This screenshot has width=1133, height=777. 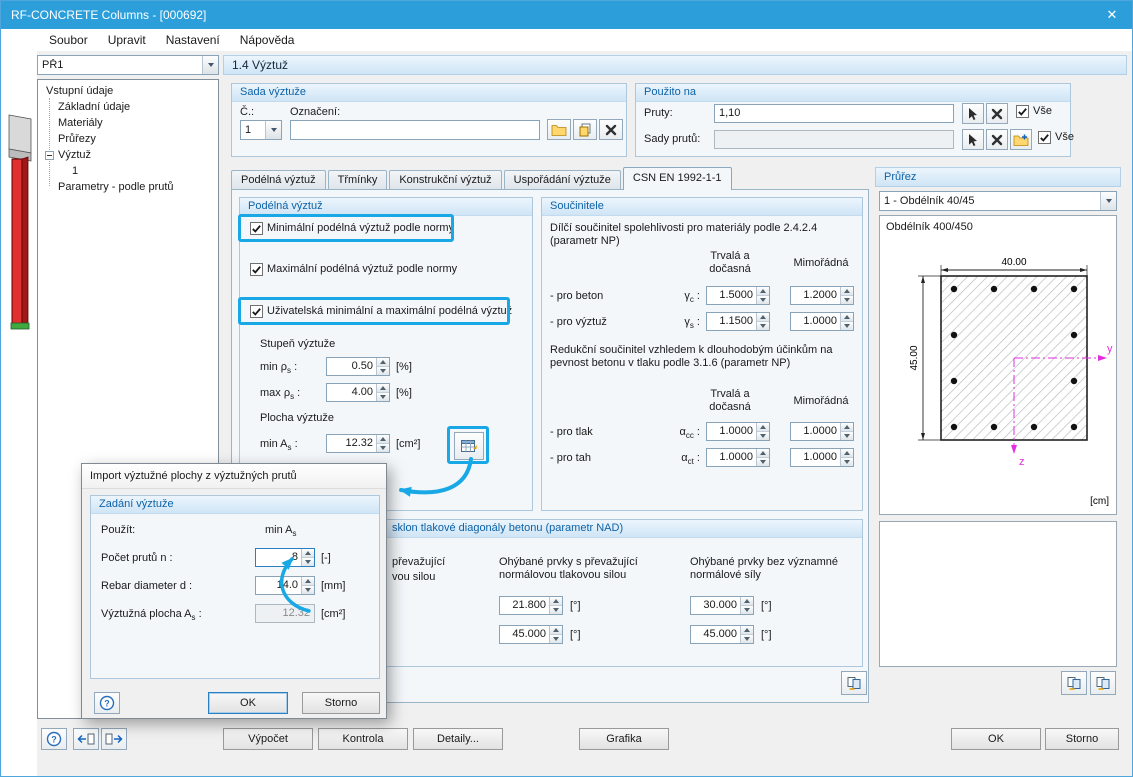 What do you see at coordinates (193, 40) in the screenshot?
I see `menu-nastaveni: Nastavení` at bounding box center [193, 40].